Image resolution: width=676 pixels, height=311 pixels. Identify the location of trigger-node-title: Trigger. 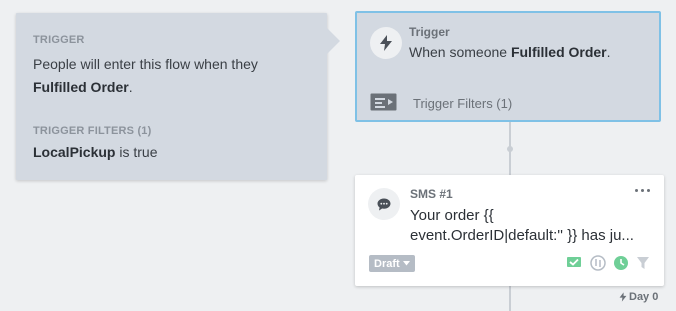
(429, 32).